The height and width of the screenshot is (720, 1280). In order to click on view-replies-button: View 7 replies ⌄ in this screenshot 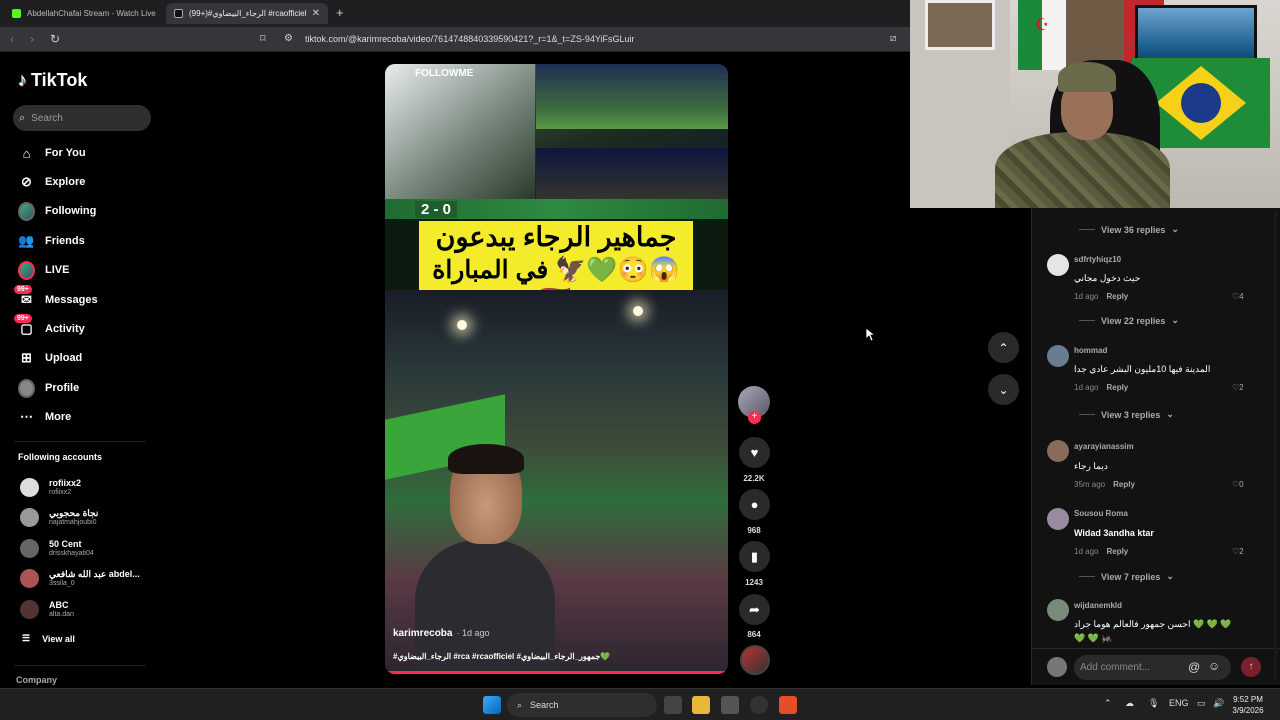, I will do `click(1126, 576)`.